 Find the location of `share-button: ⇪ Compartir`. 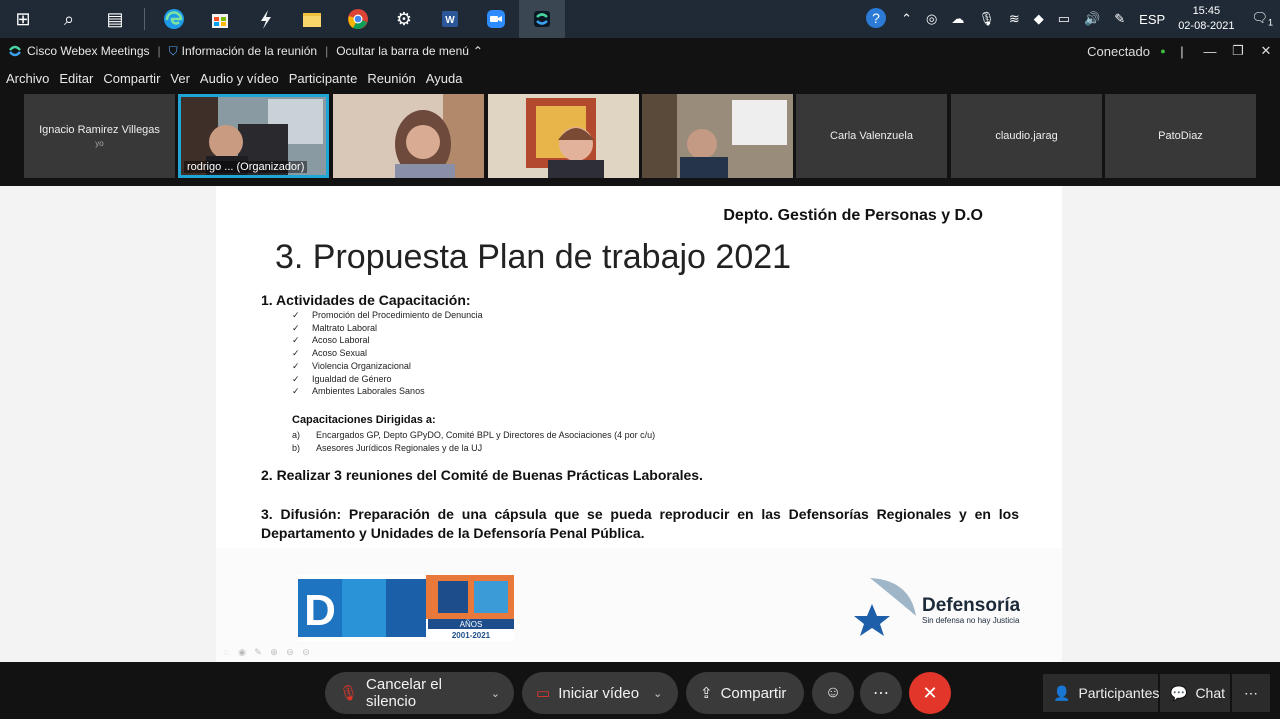

share-button: ⇪ Compartir is located at coordinates (745, 693).